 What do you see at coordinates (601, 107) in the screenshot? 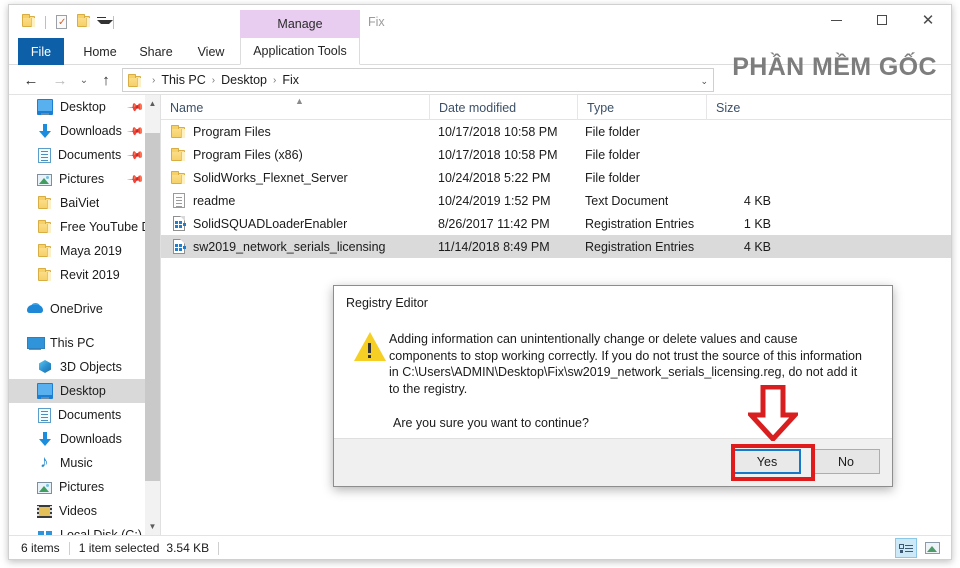
I see `column-header-type-label: Type` at bounding box center [601, 107].